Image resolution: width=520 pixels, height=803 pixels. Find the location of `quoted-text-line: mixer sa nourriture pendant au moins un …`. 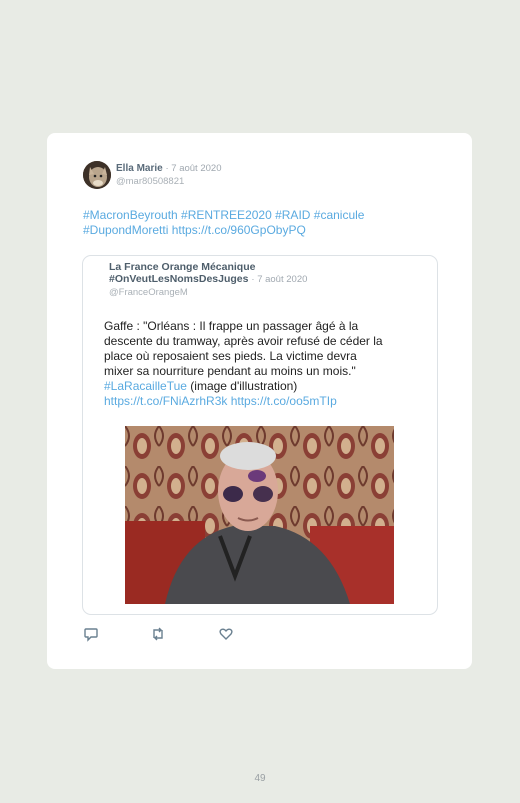

quoted-text-line: mixer sa nourriture pendant au moins un … is located at coordinates (230, 371).